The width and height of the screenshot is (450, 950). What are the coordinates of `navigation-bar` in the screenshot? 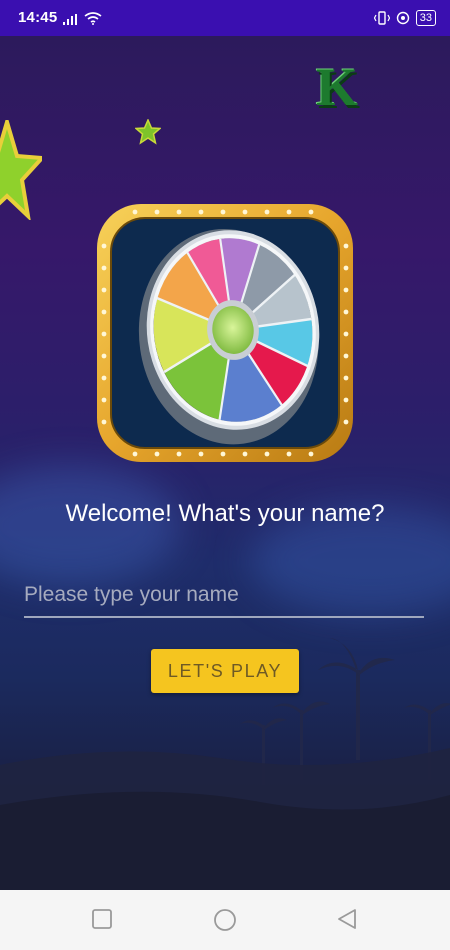 It's located at (225, 920).